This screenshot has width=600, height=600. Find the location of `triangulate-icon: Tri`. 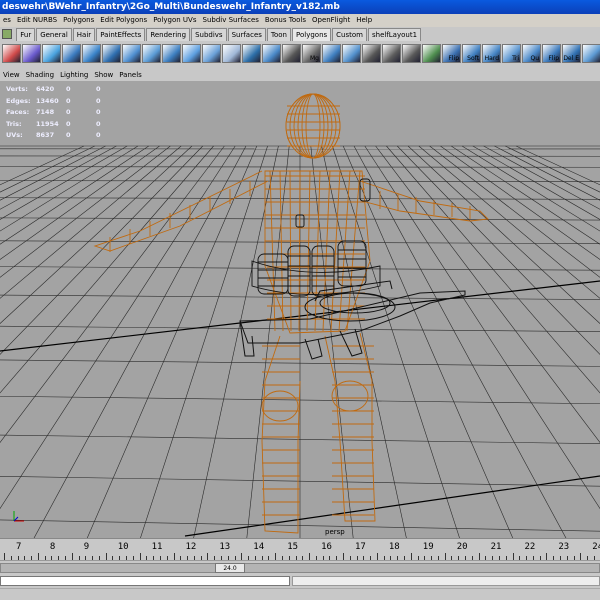

triangulate-icon: Tri is located at coordinates (511, 53).